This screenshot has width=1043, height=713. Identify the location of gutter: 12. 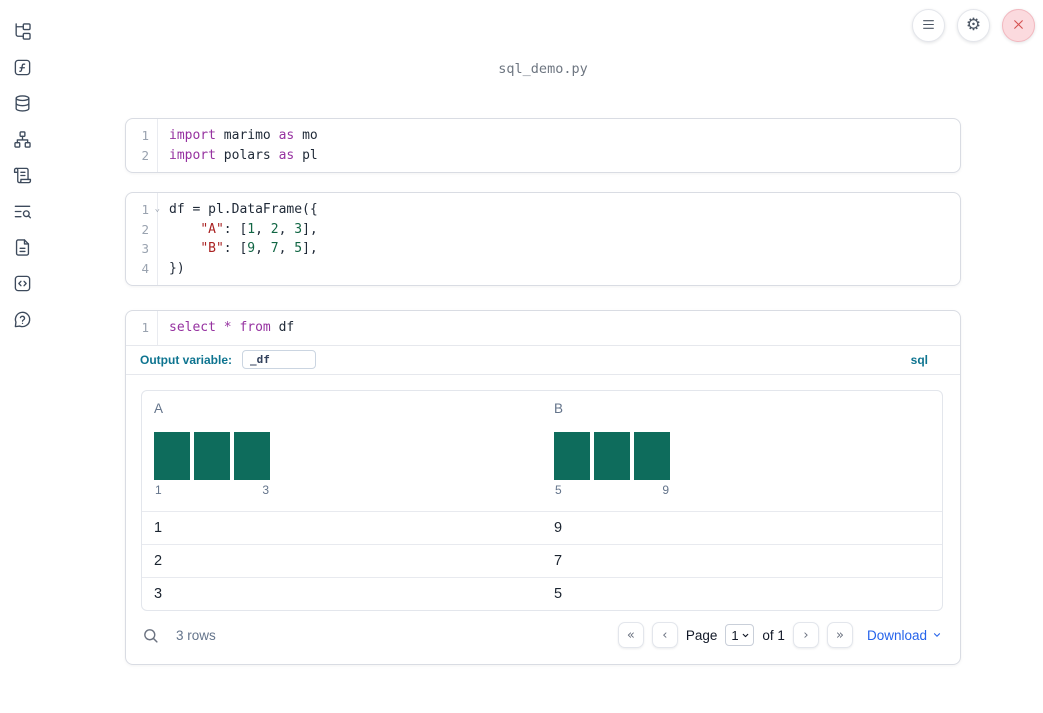
(142, 145).